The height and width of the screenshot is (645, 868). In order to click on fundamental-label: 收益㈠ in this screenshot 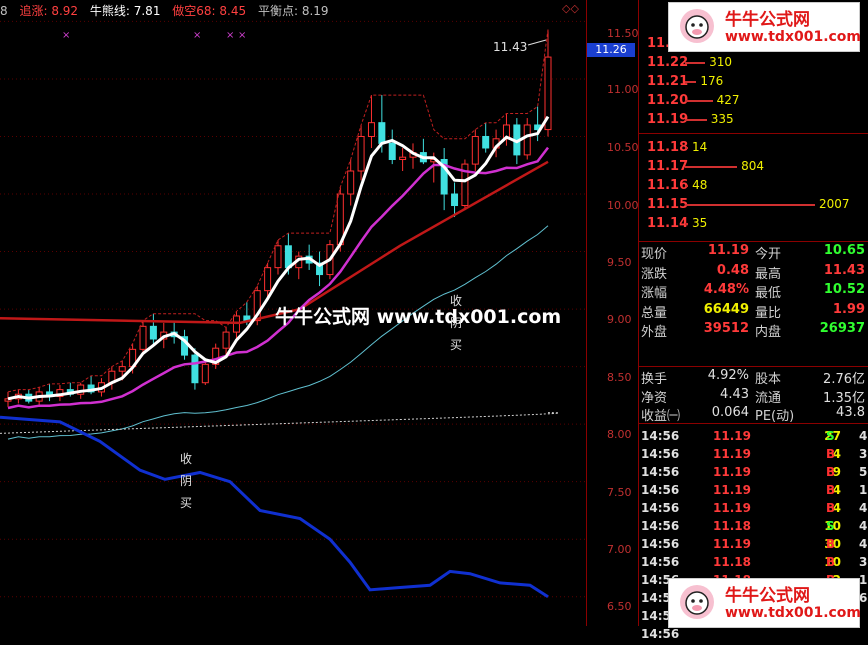, I will do `click(661, 416)`.